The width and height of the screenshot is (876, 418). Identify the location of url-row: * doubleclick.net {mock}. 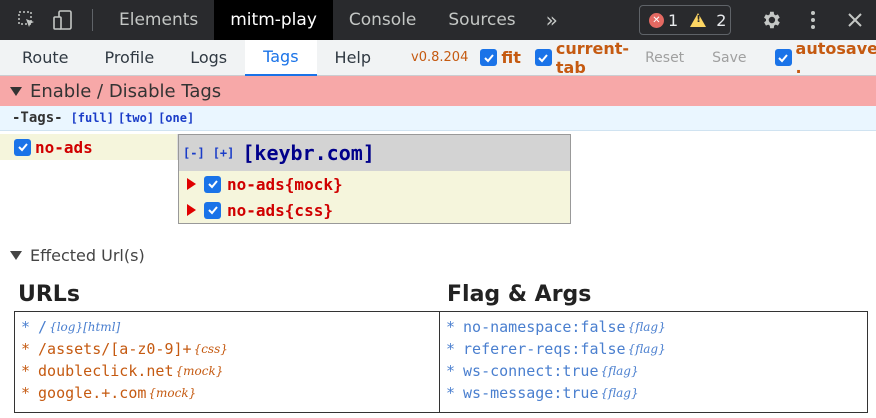
(227, 371).